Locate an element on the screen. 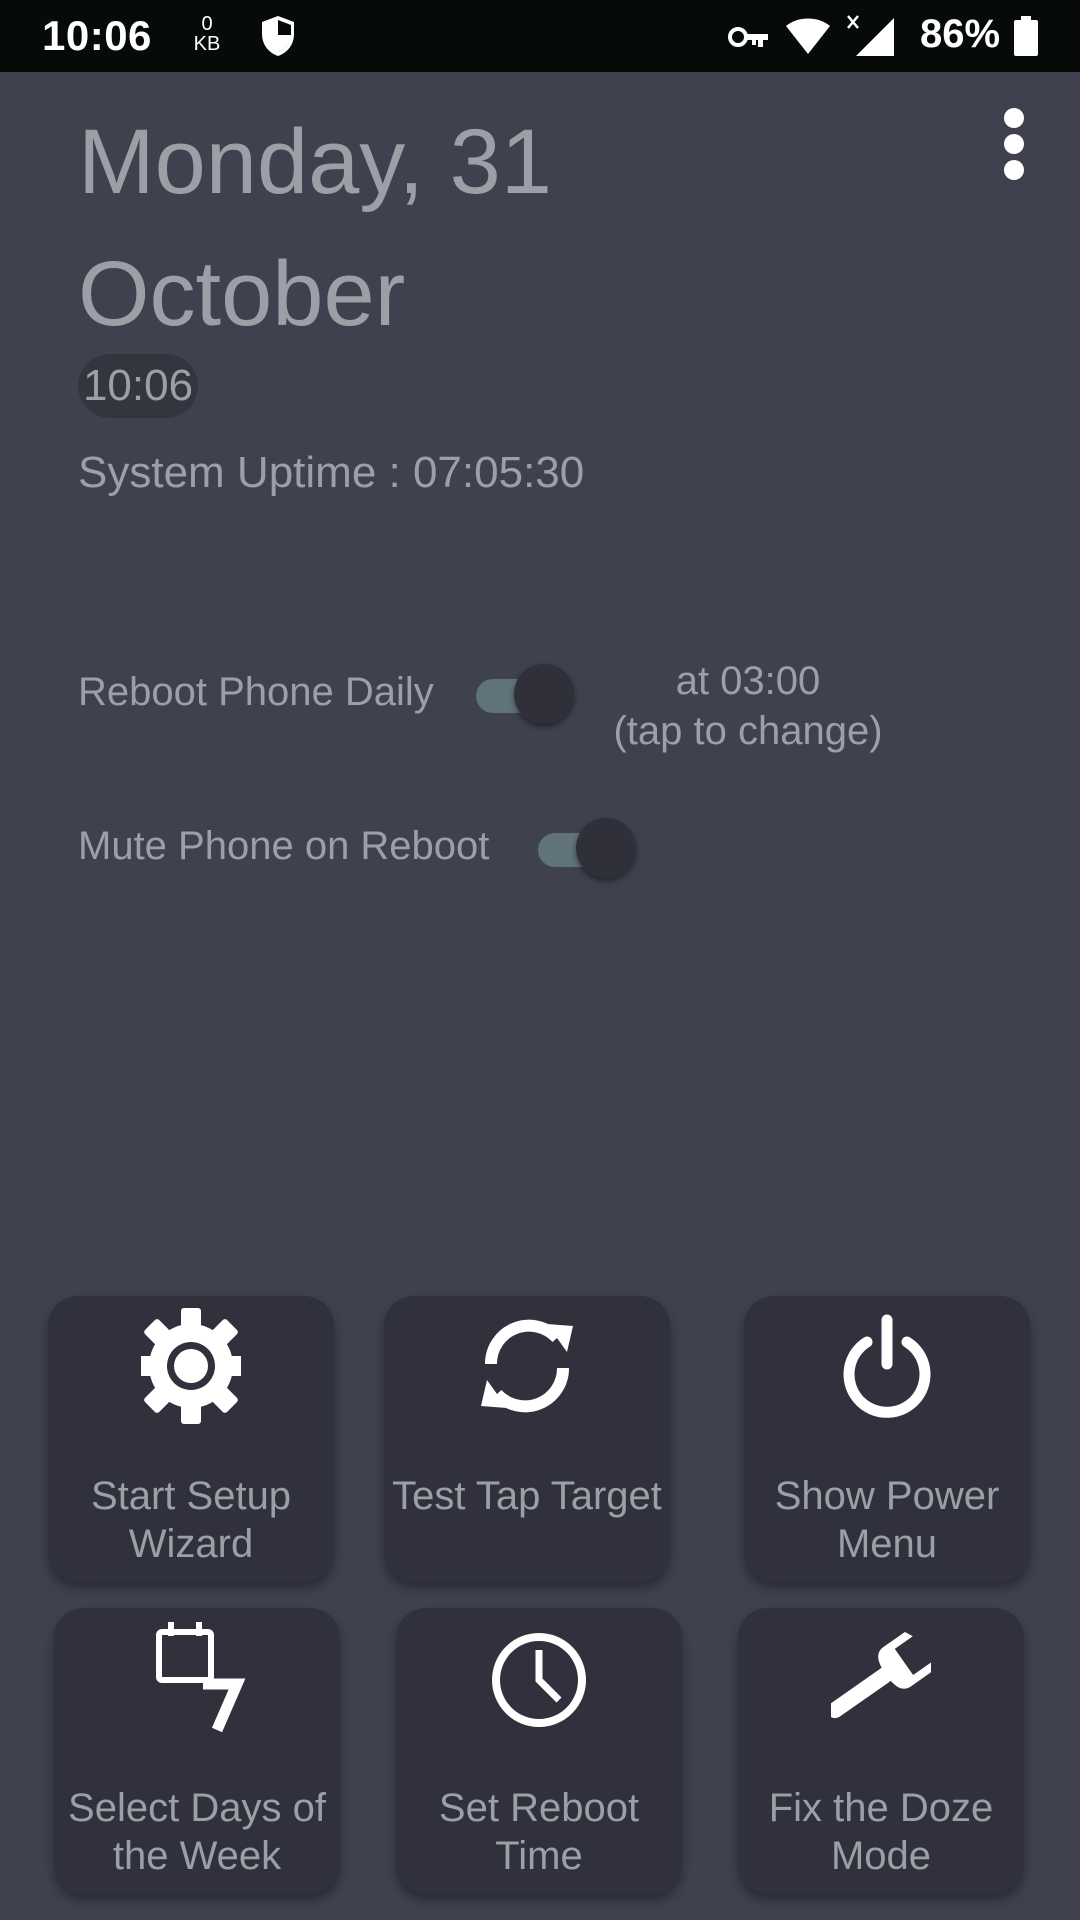  power-icon is located at coordinates (887, 1366).